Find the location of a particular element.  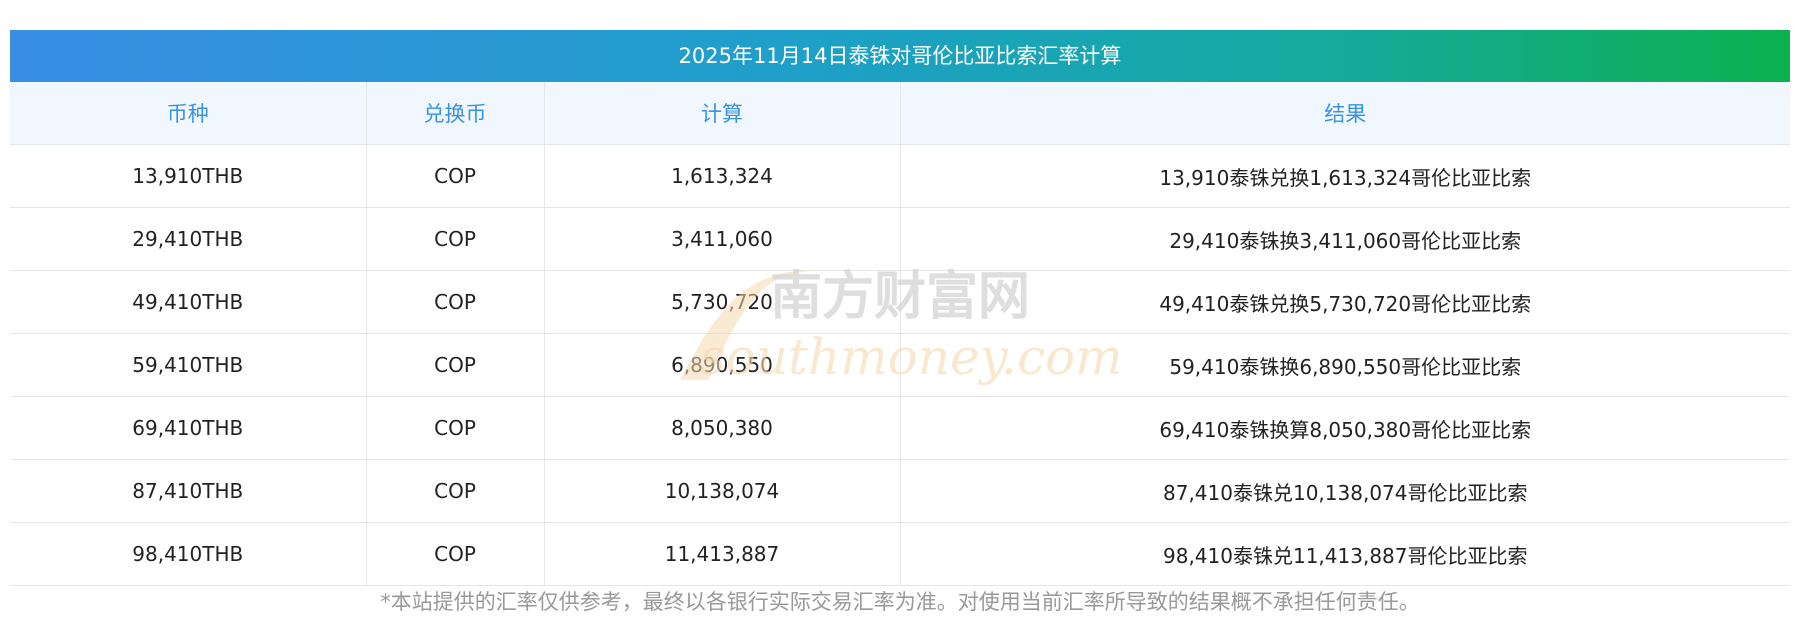

cell-result: 49,410泰铢兑换5,730,720哥伦比亚比索 is located at coordinates (1345, 302).